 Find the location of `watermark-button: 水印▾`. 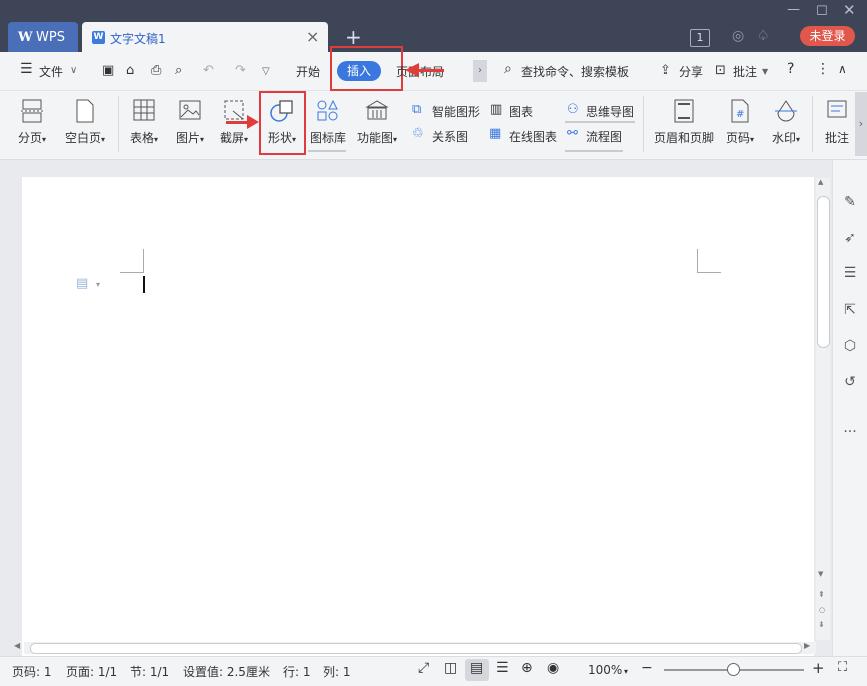

watermark-button: 水印▾ is located at coordinates (786, 122).